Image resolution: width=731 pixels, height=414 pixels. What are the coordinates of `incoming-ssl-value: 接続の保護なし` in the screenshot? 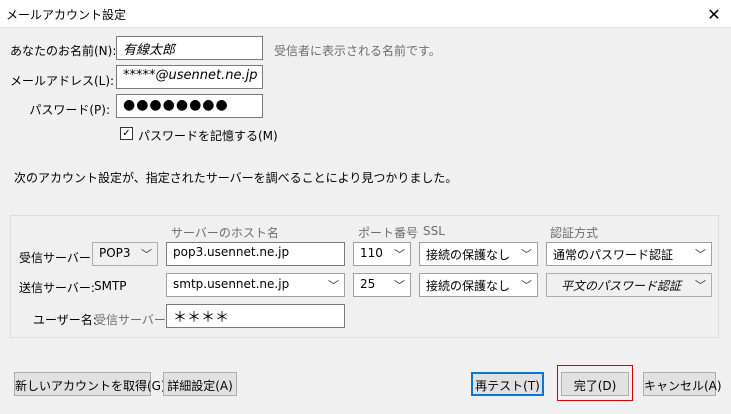 It's located at (468, 255).